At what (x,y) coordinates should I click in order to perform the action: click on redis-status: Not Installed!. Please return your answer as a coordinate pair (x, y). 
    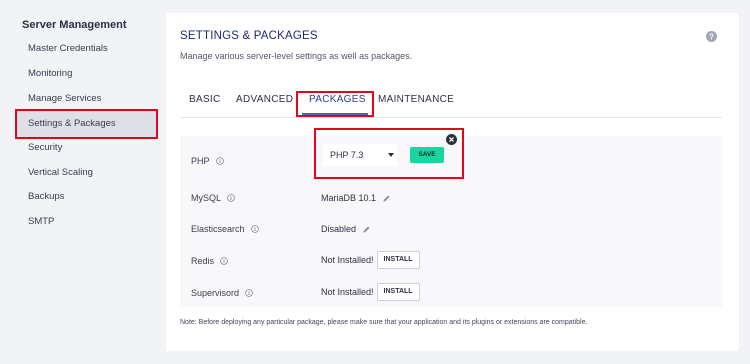
    Looking at the image, I should click on (347, 260).